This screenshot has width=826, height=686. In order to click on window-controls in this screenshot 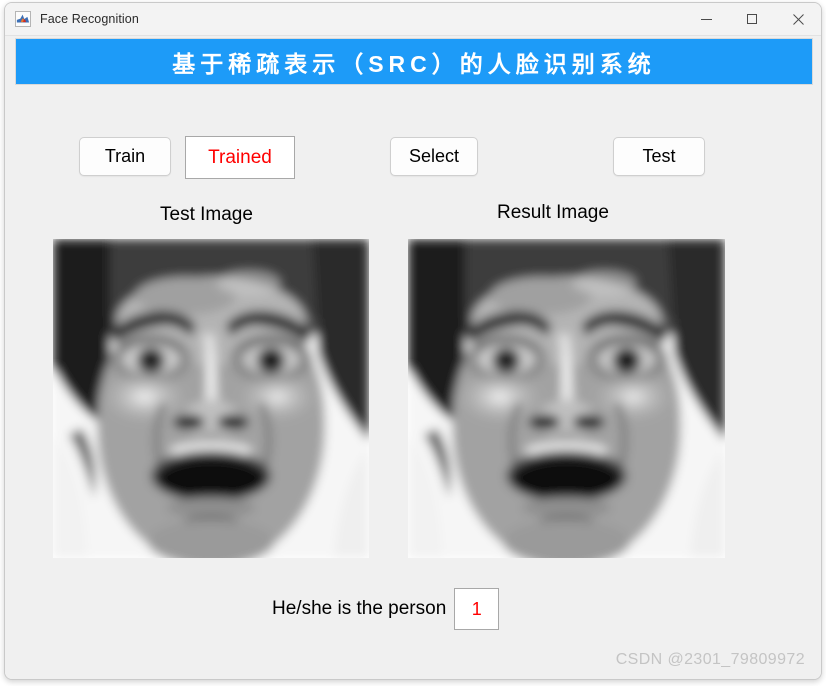, I will do `click(752, 19)`.